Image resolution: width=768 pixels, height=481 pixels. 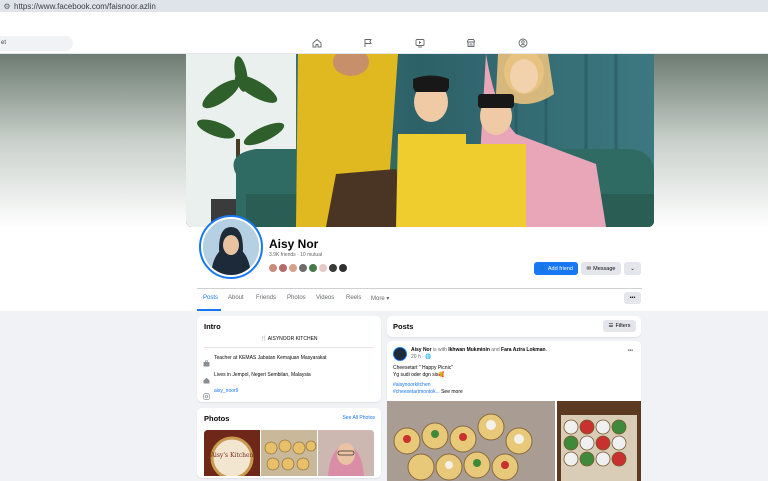 What do you see at coordinates (36, 43) in the screenshot?
I see `search-input: et` at bounding box center [36, 43].